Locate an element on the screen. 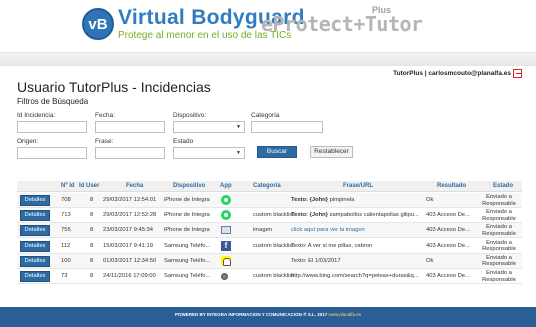  cell-fecha: 01/03/2017 12:34:50 is located at coordinates (130, 260).